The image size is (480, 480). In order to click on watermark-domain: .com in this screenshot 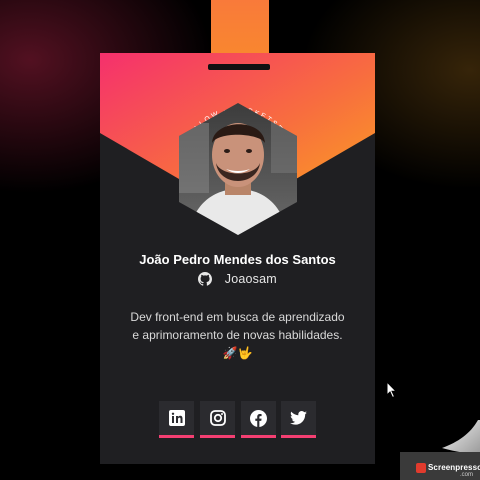, I will do `click(467, 475)`.